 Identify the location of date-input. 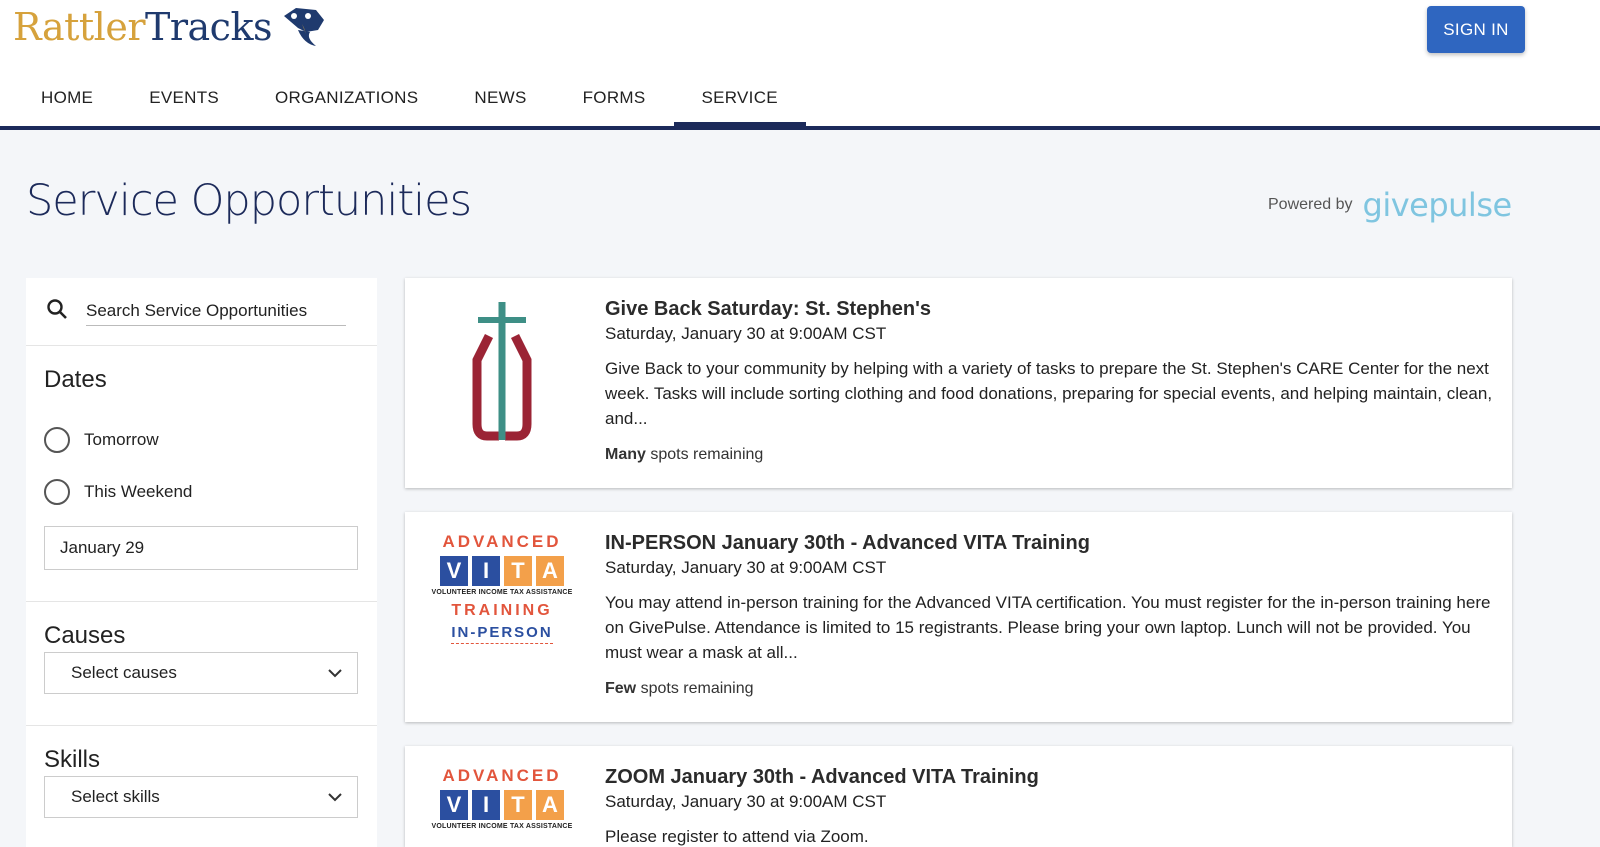
(201, 548).